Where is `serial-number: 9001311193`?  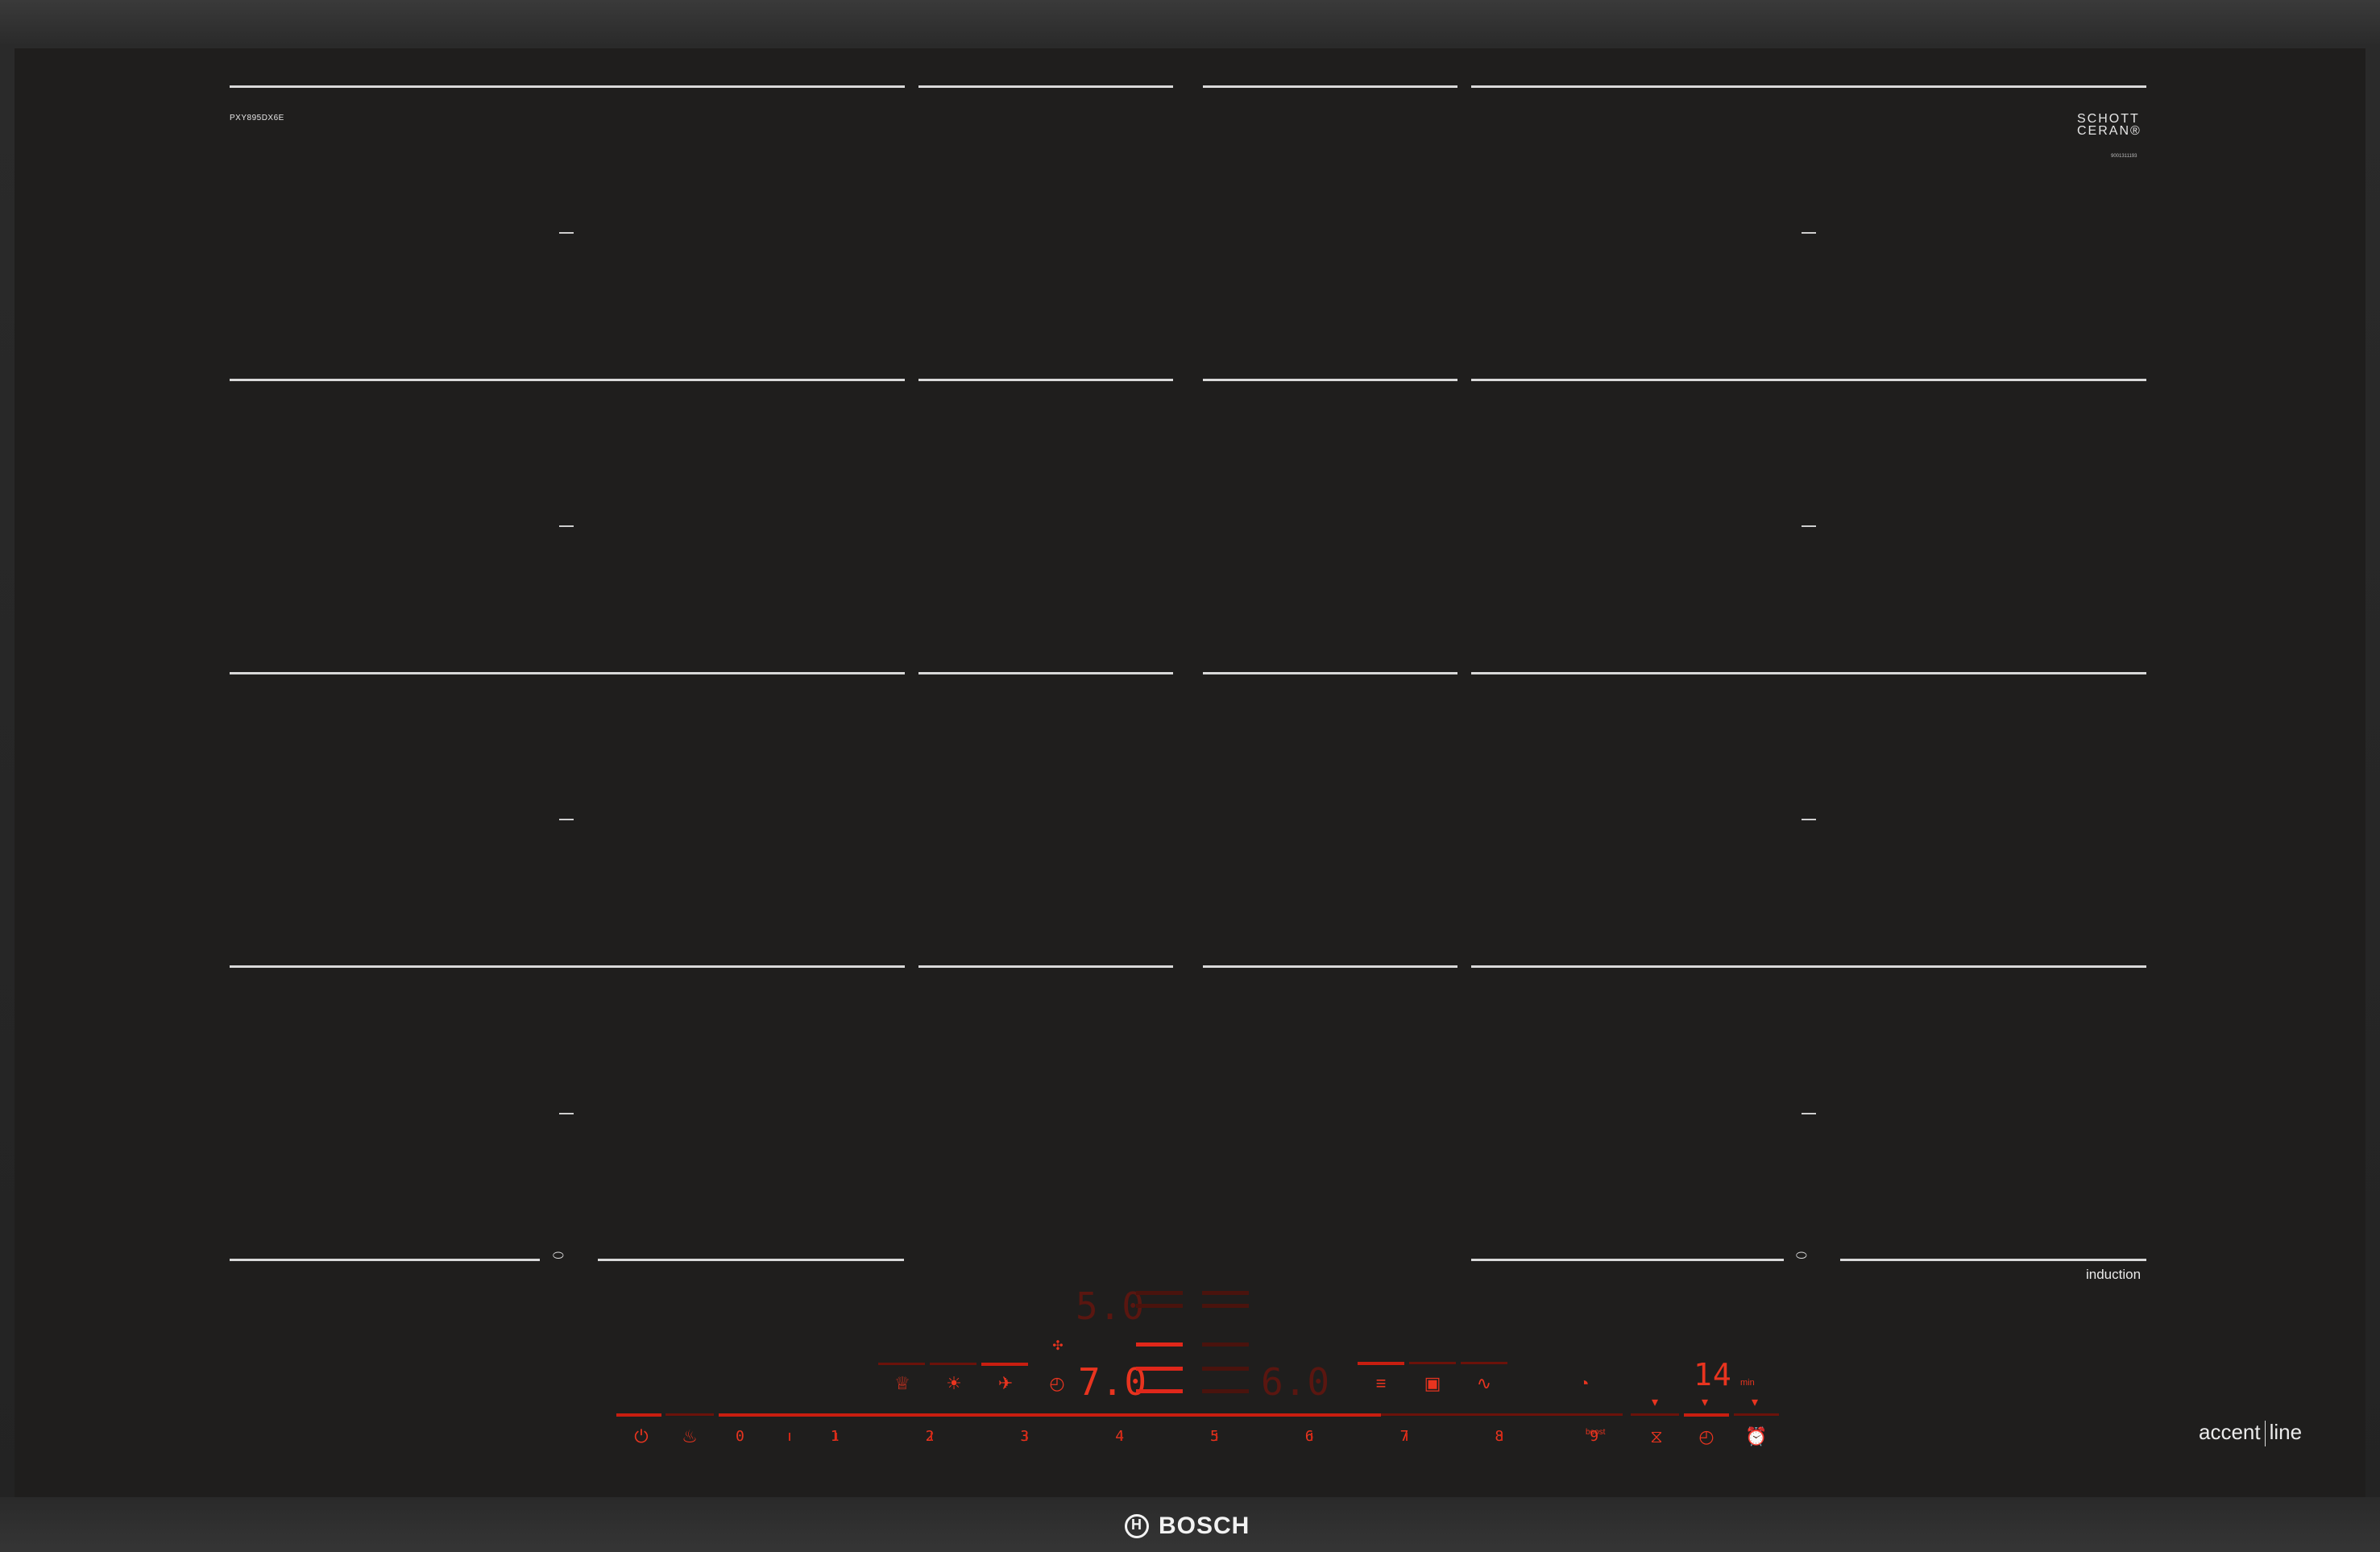 serial-number: 9001311193 is located at coordinates (2124, 156).